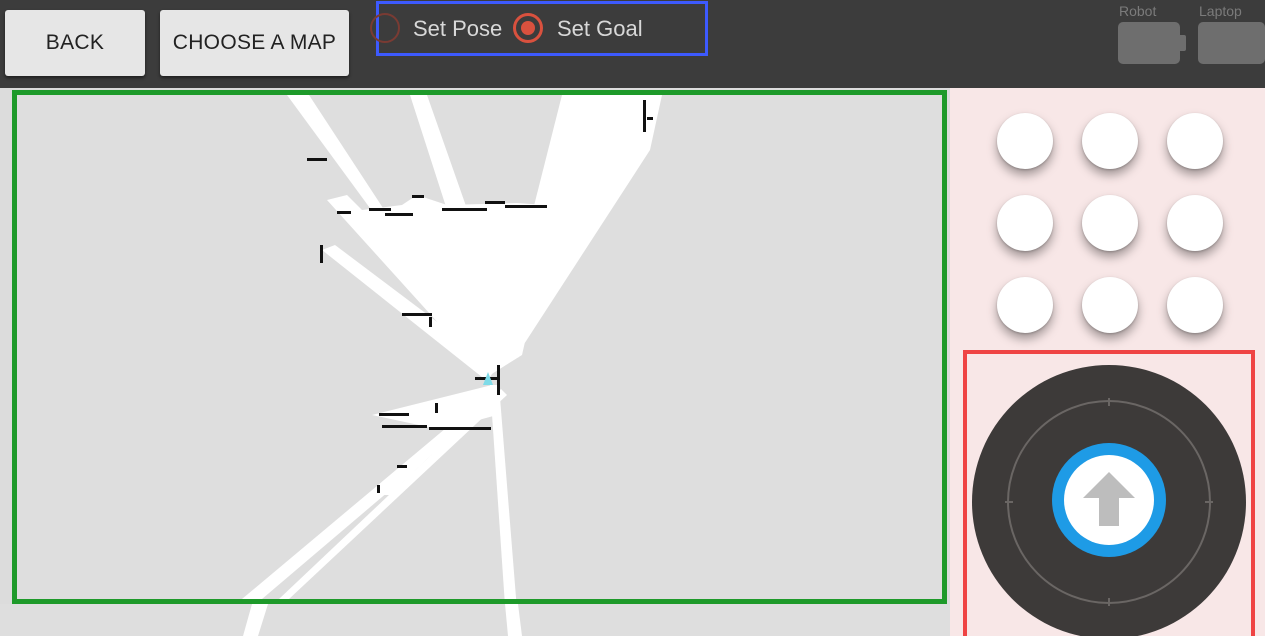 Image resolution: width=1265 pixels, height=636 pixels. What do you see at coordinates (1138, 11) in the screenshot?
I see `robot-battery-label: Robot` at bounding box center [1138, 11].